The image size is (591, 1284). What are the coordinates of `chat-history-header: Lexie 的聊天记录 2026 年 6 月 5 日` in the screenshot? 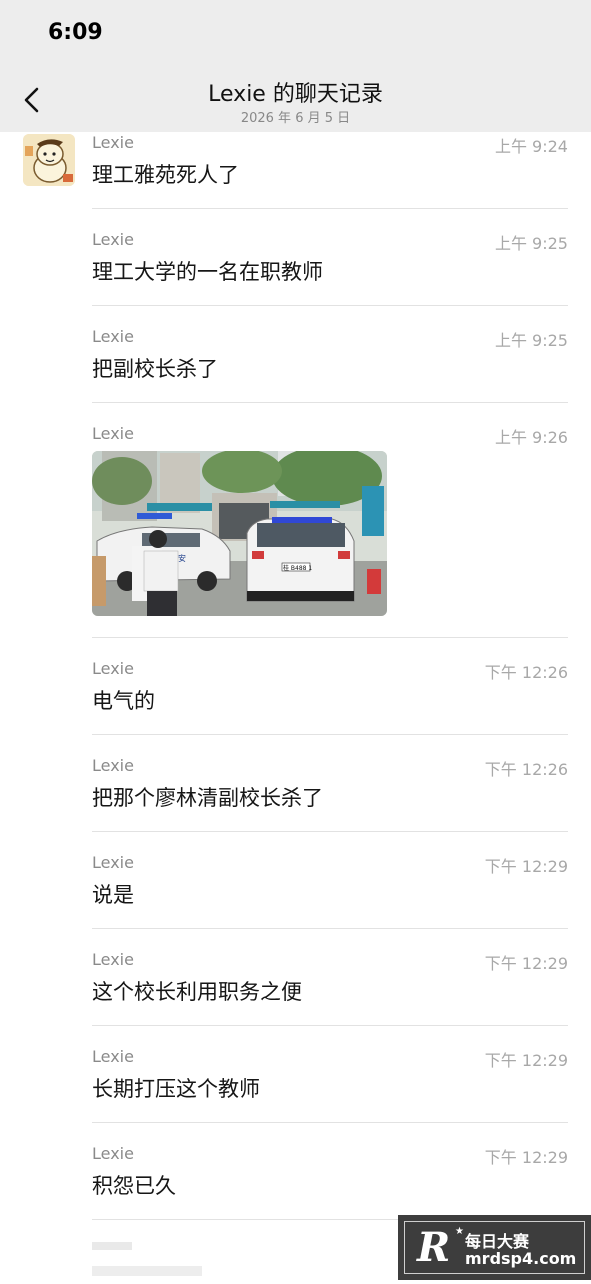 It's located at (295, 101).